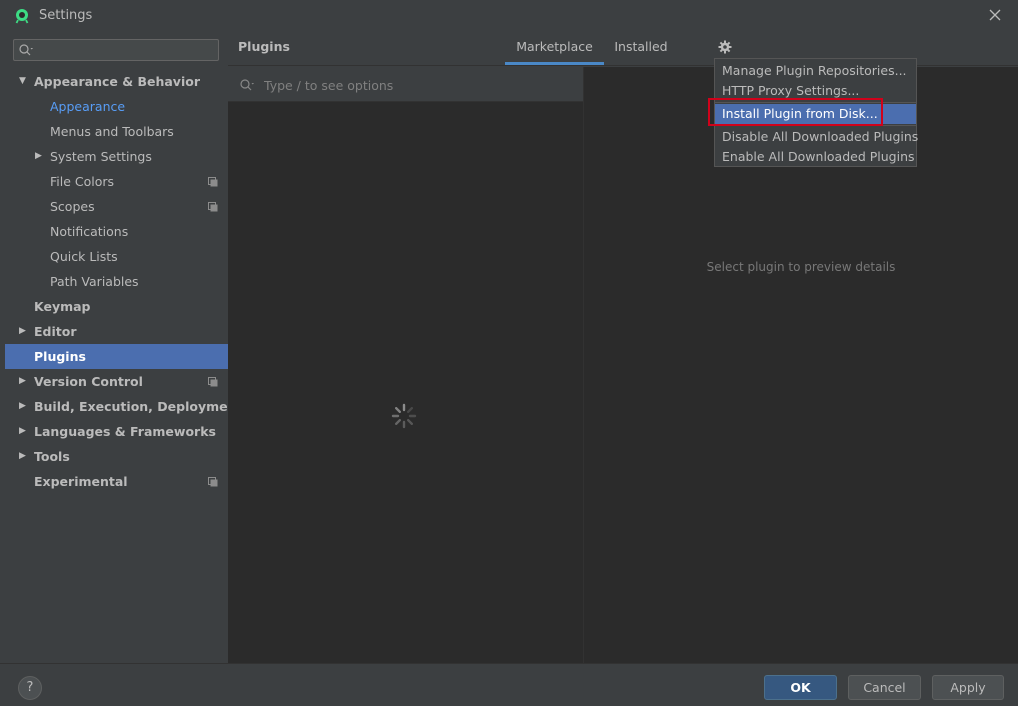 The width and height of the screenshot is (1018, 706). Describe the element at coordinates (62, 306) in the screenshot. I see `sidebar-item-label: Keymap` at that location.